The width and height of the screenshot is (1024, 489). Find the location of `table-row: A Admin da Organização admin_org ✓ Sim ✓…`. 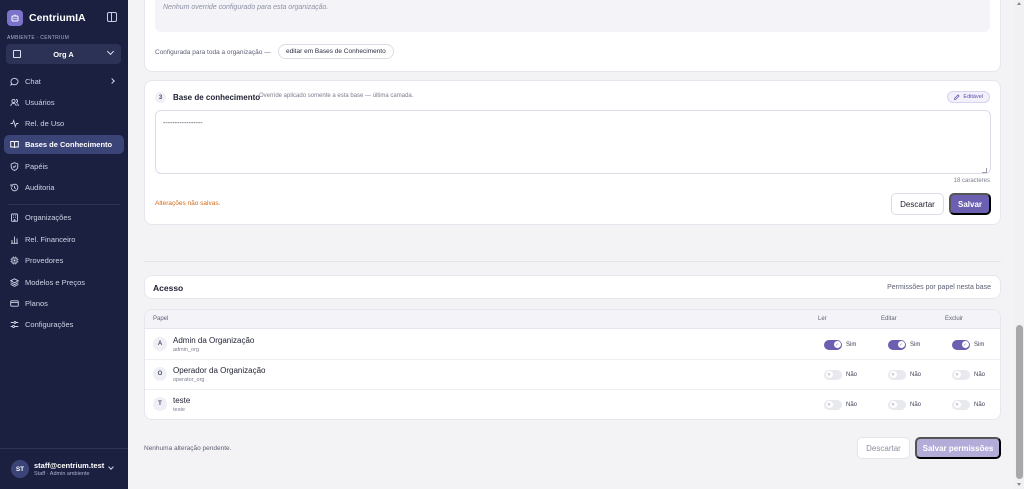

table-row: A Admin da Organização admin_org ✓ Sim ✓… is located at coordinates (572, 345).